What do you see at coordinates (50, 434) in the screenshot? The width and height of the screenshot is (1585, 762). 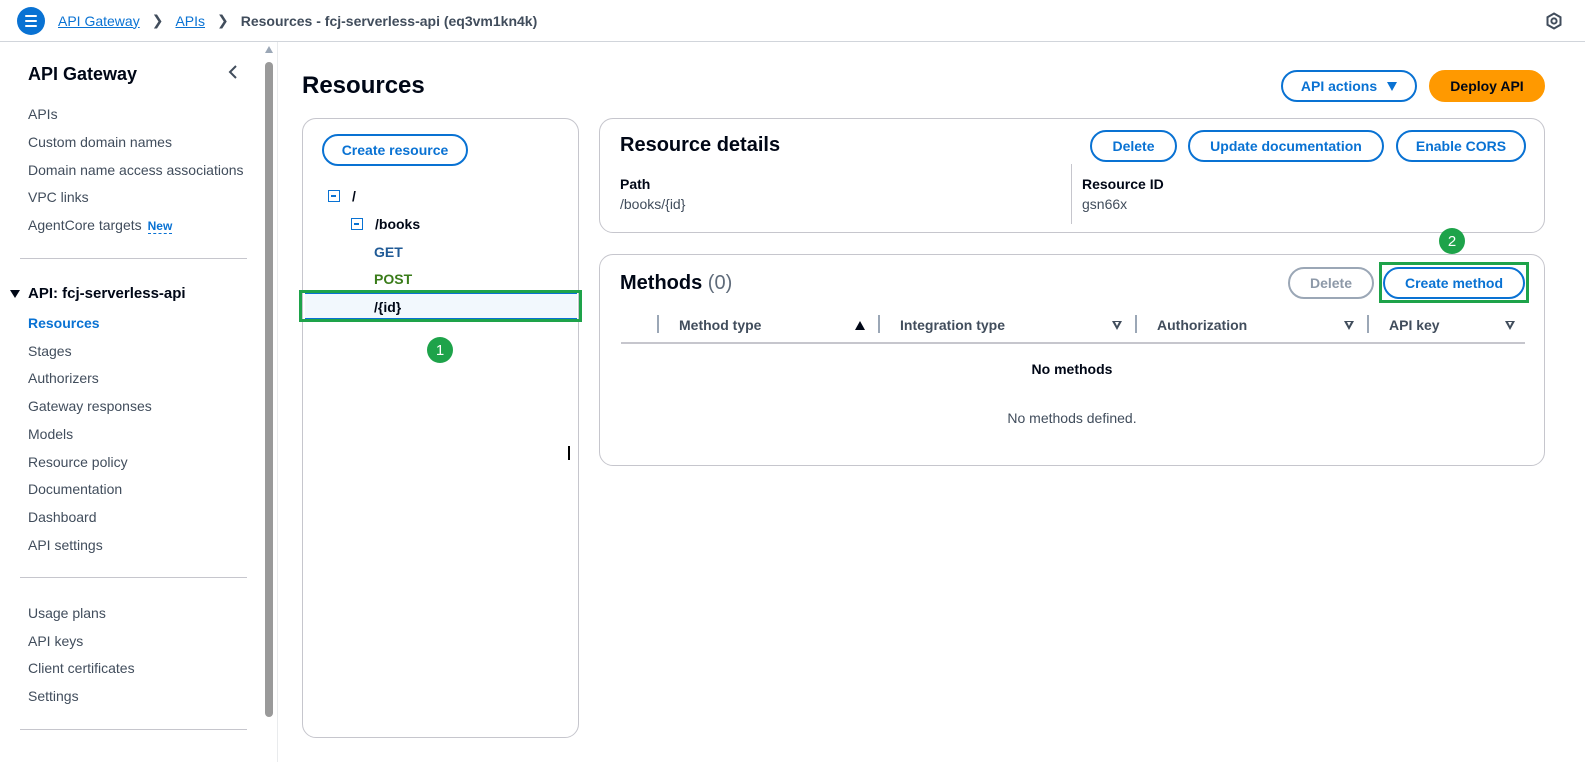 I see `sidebar-item-models: Models` at bounding box center [50, 434].